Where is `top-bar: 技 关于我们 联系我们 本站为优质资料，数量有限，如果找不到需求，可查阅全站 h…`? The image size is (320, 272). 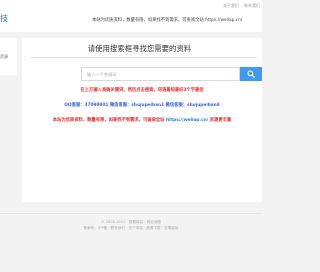
top-bar: 技 关于我们 联系我们 本站为优质资料，数量有限，如果找不到需求，可查阅全站 h… is located at coordinates (131, 16).